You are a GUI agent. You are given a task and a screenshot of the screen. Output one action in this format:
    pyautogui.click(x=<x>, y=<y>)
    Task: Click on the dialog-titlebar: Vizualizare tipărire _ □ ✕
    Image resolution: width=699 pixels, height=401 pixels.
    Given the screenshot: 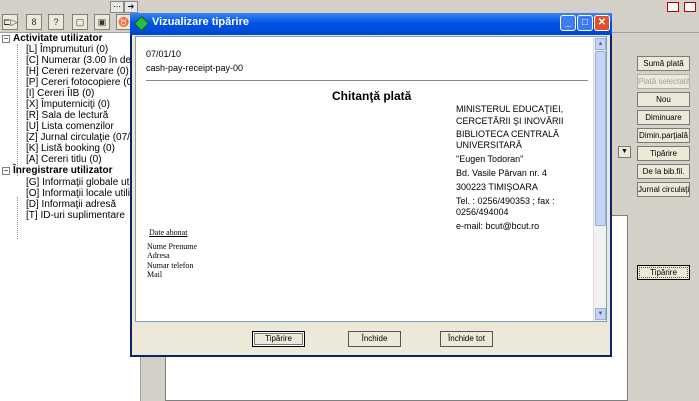 What is the action you would take?
    pyautogui.click(x=371, y=24)
    